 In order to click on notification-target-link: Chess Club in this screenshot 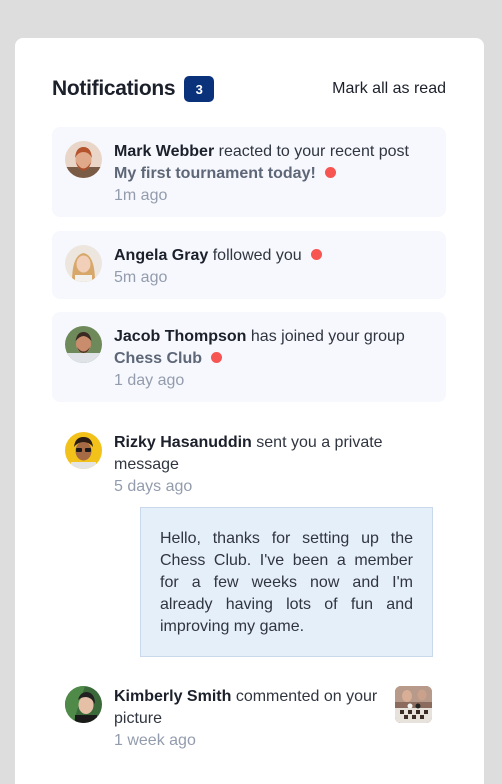, I will do `click(158, 358)`.